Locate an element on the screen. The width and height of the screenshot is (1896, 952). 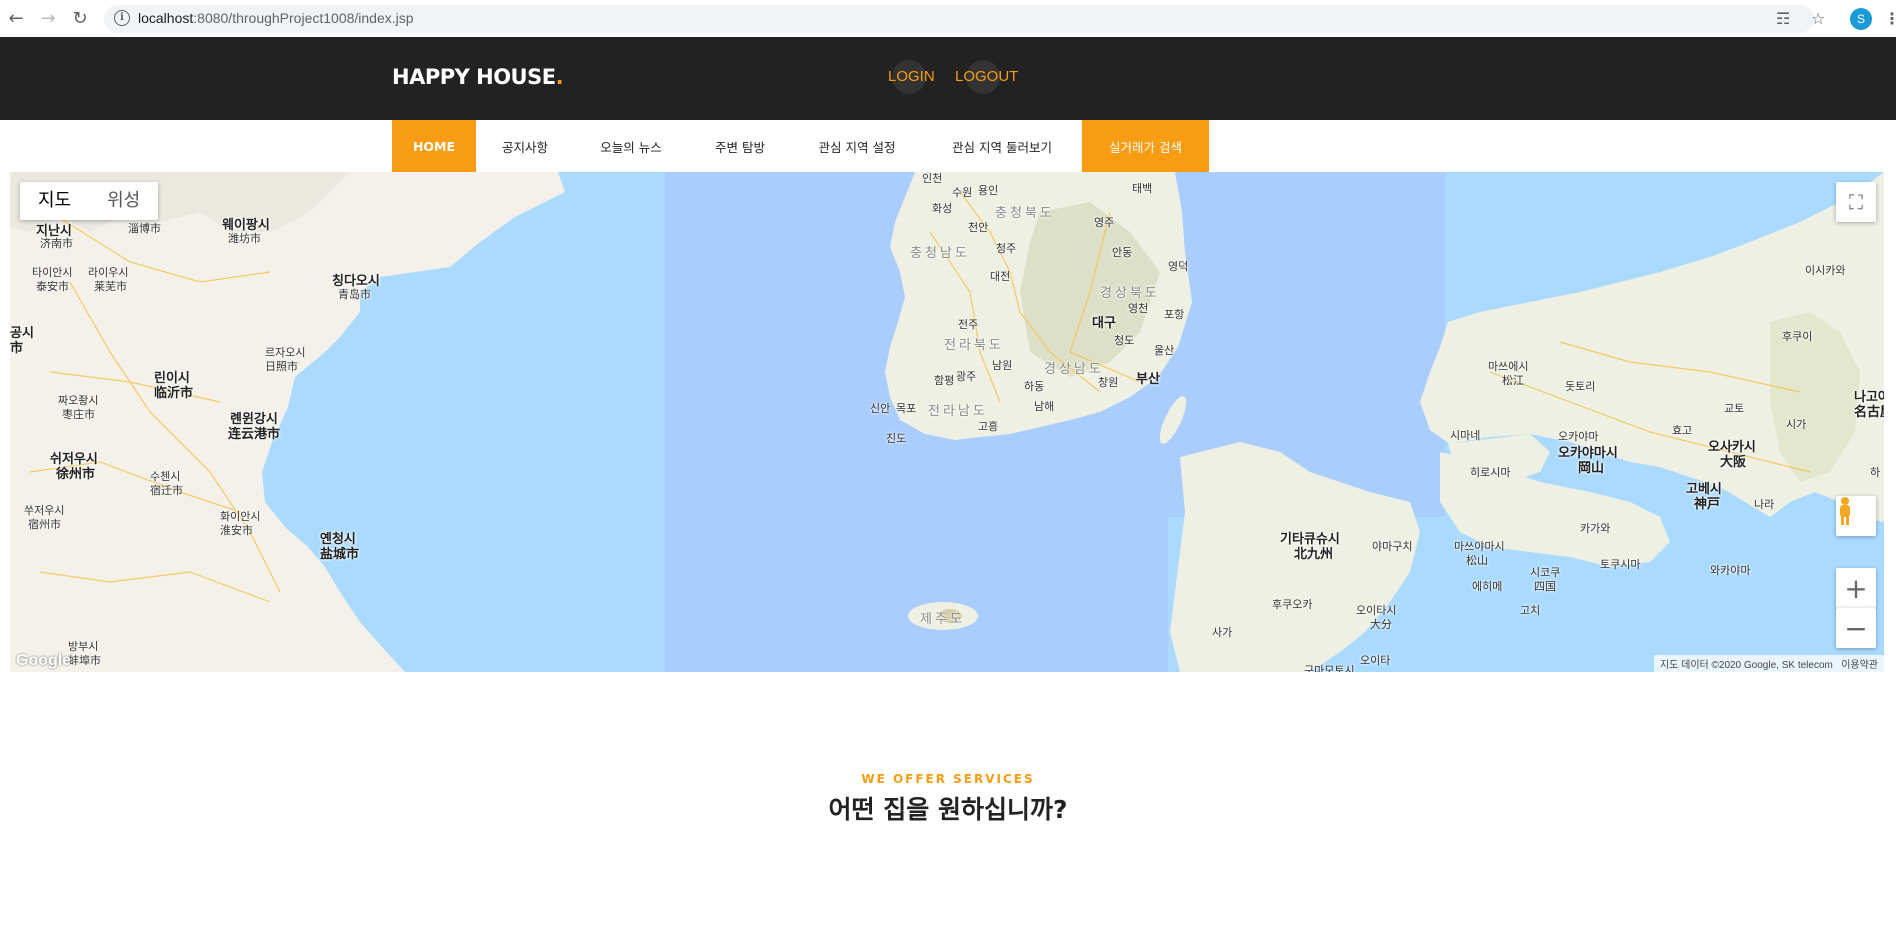
map-type-control: 지도 위성 is located at coordinates (89, 201).